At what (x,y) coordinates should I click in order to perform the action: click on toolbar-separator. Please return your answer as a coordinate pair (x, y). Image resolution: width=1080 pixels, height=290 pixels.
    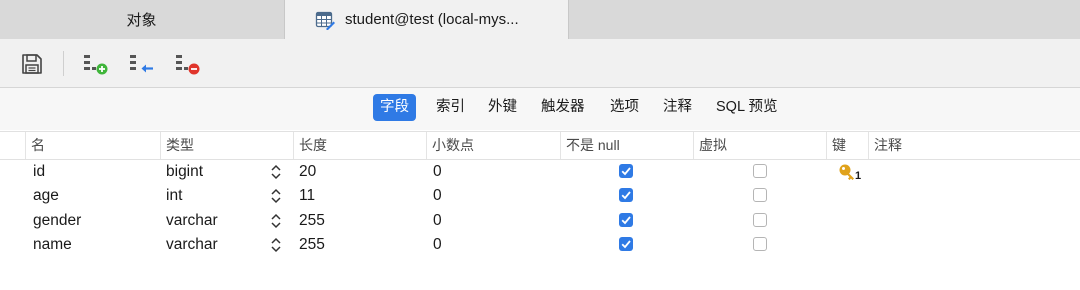
    Looking at the image, I should click on (63, 63).